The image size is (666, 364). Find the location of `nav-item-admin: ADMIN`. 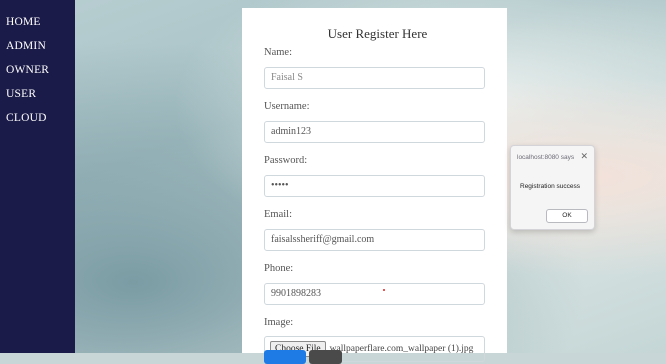

nav-item-admin: ADMIN is located at coordinates (37, 46).